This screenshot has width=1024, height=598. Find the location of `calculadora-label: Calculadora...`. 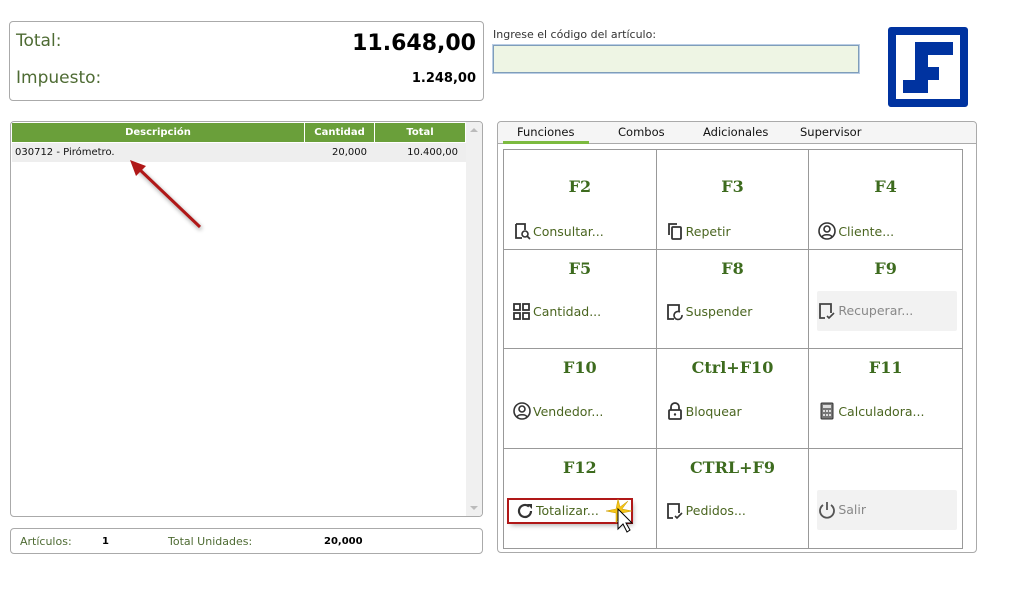

calculadora-label: Calculadora... is located at coordinates (881, 411).